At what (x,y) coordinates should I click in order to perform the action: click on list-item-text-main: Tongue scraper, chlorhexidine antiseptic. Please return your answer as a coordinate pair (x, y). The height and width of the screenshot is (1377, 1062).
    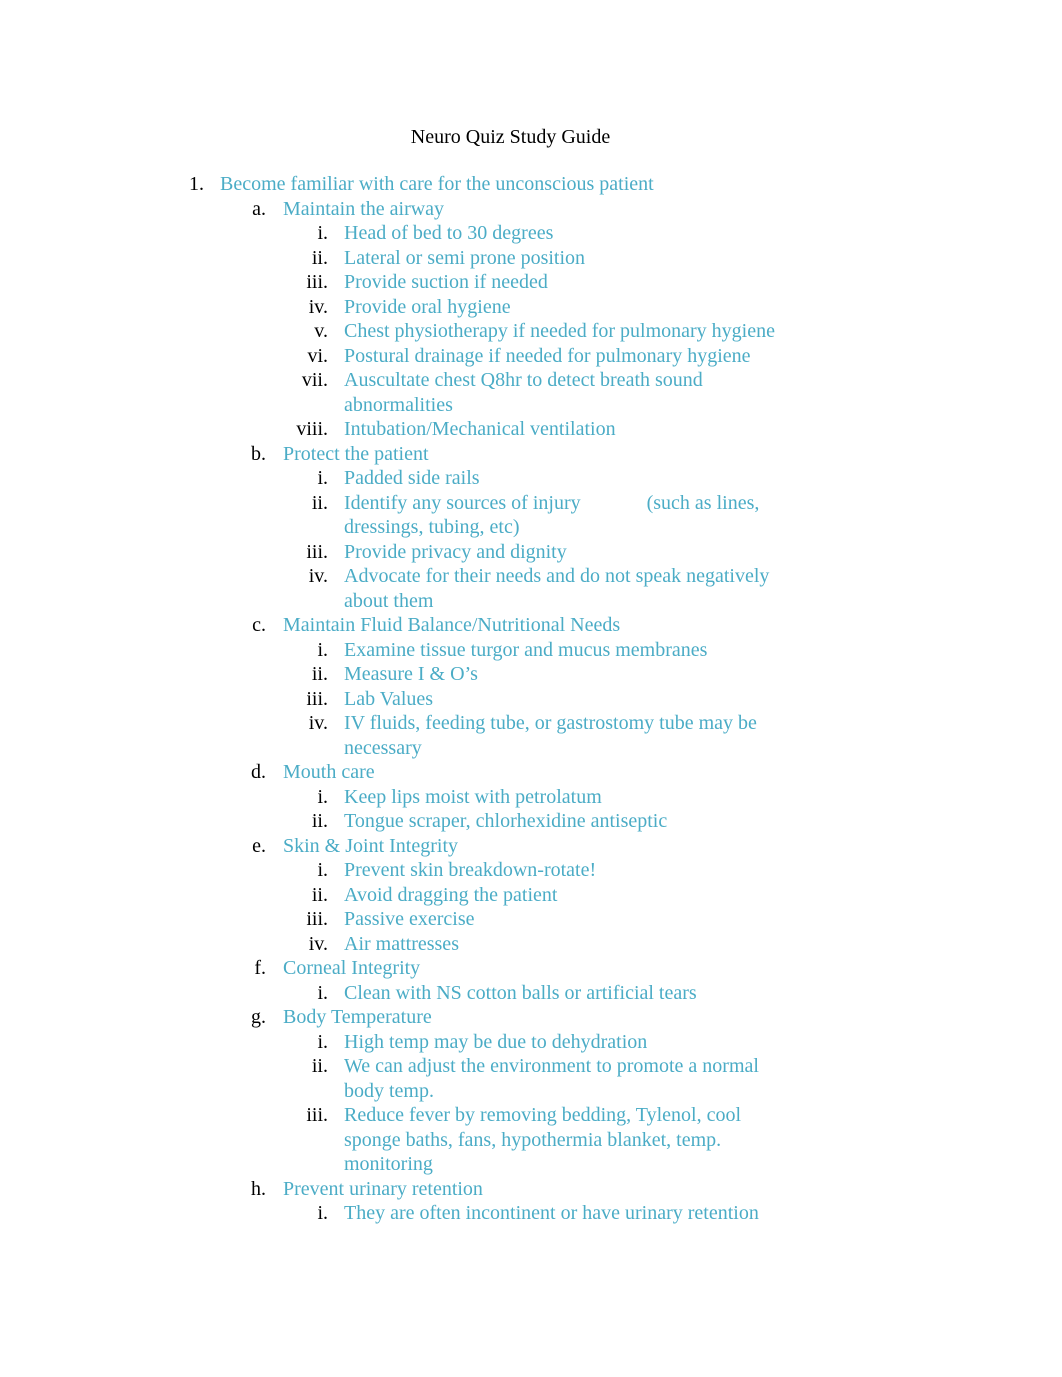
    Looking at the image, I should click on (506, 821).